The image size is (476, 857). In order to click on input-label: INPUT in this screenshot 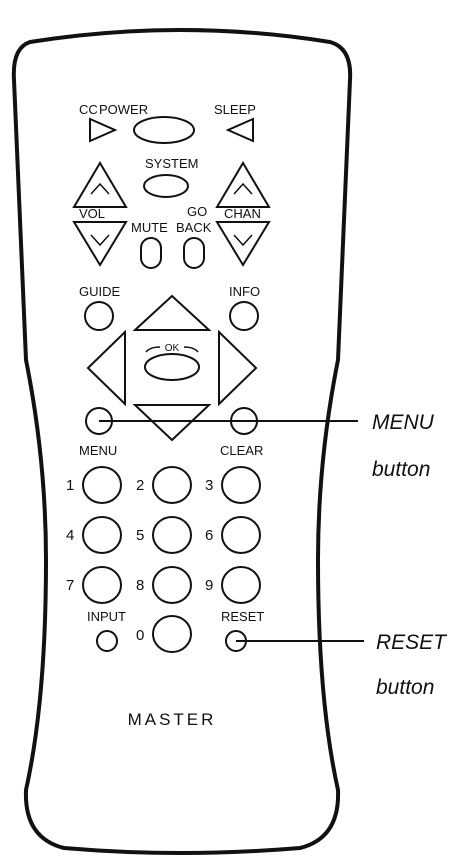, I will do `click(106, 616)`.